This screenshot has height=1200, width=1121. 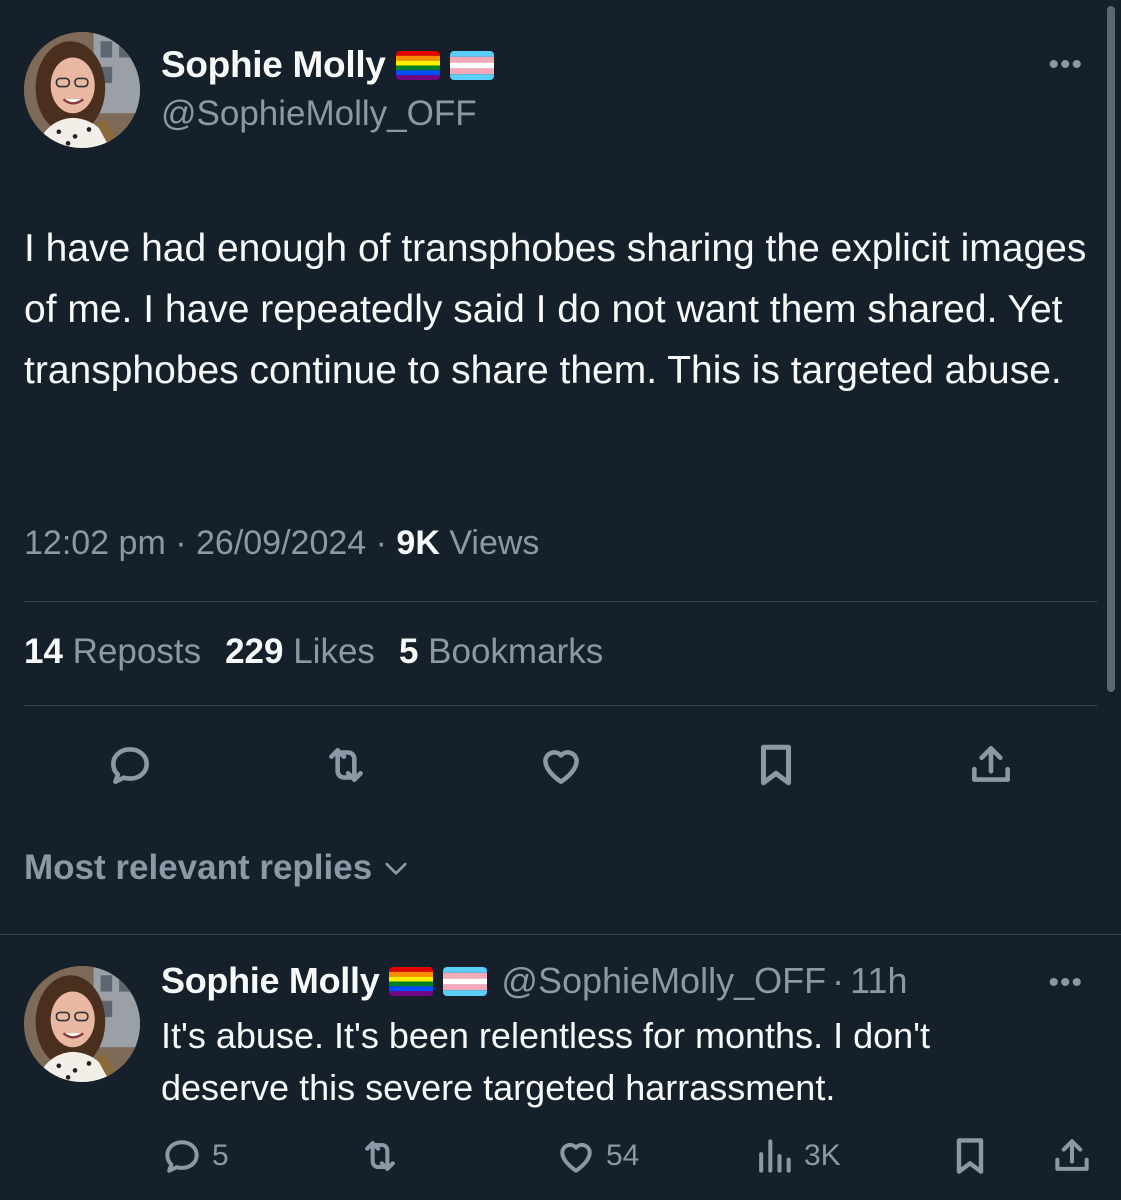 I want to click on reply-author-name: Sophie Molly, so click(x=270, y=981).